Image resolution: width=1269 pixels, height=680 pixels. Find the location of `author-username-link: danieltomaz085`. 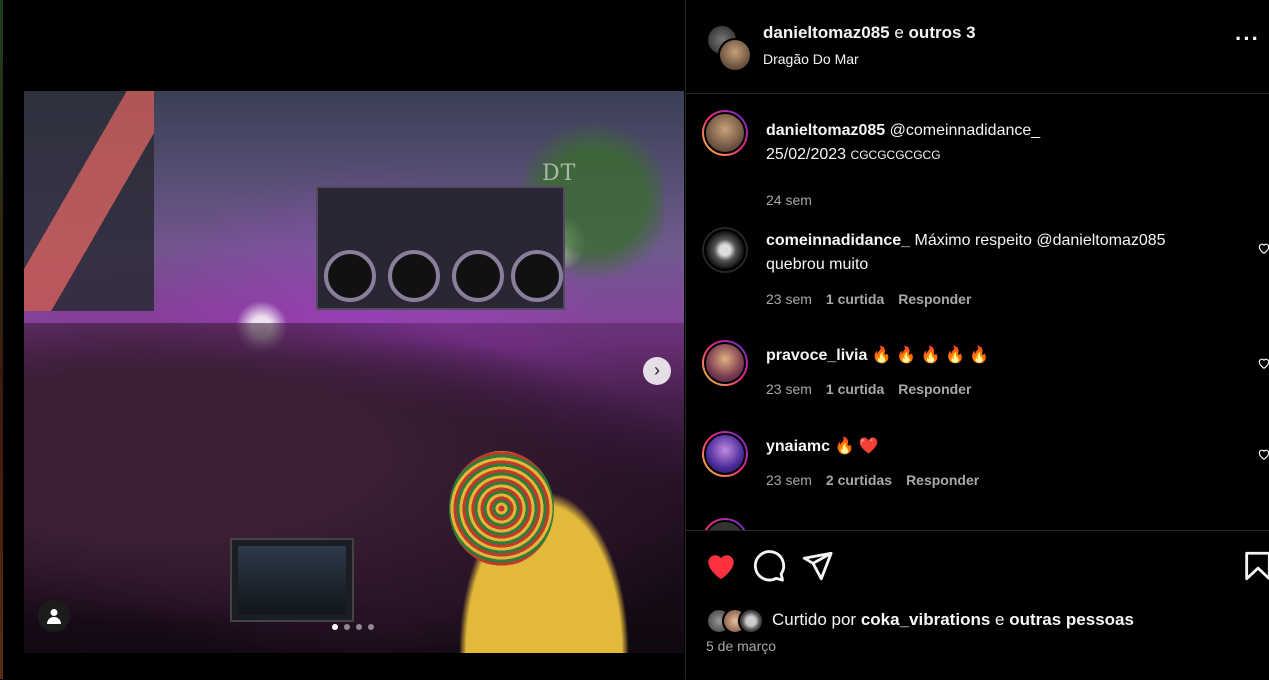

author-username-link: danieltomaz085 is located at coordinates (826, 32).